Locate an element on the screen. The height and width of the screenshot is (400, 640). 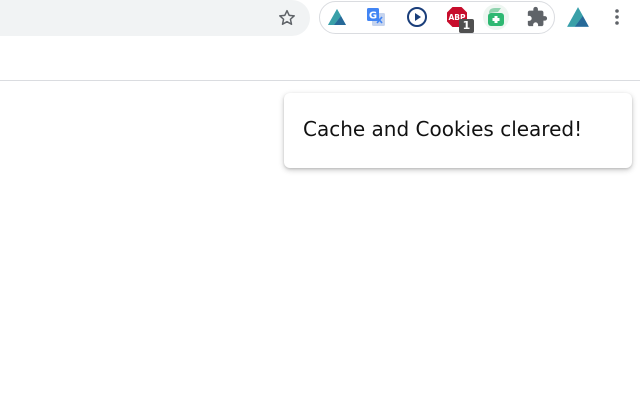
play-circle-icon is located at coordinates (417, 17).